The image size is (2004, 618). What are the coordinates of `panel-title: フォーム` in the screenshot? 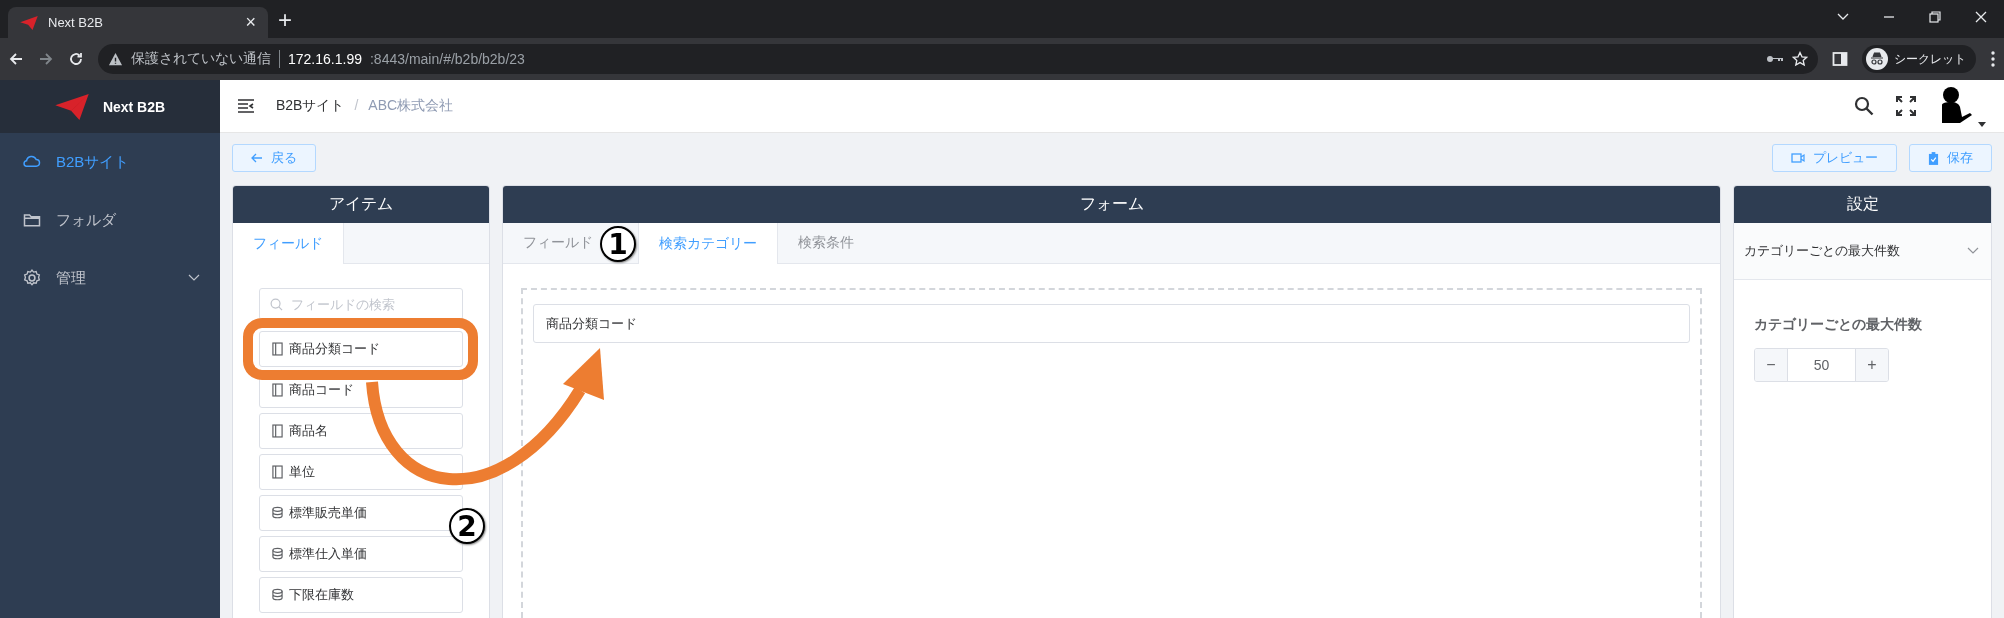 It's located at (1111, 204).